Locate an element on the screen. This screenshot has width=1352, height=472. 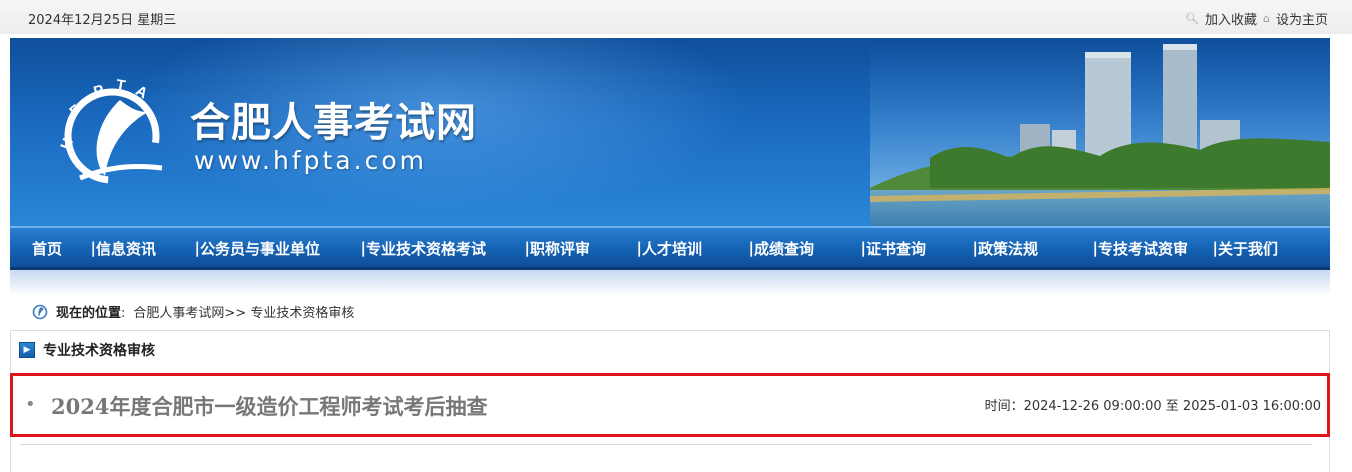
nav-item: 成绩查询 | is located at coordinates (810, 248).